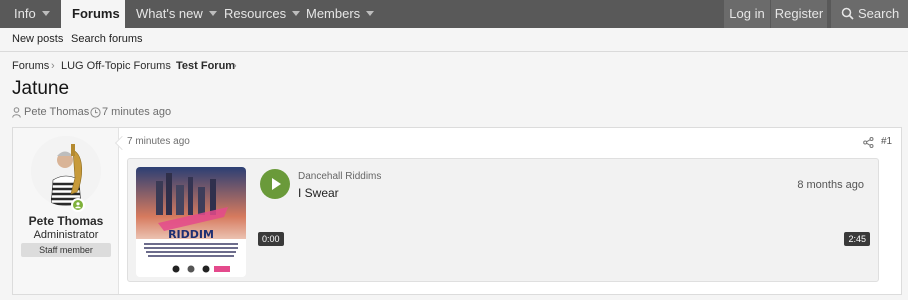 The image size is (908, 300). What do you see at coordinates (454, 40) in the screenshot?
I see `sub-nav: New posts Search forums` at bounding box center [454, 40].